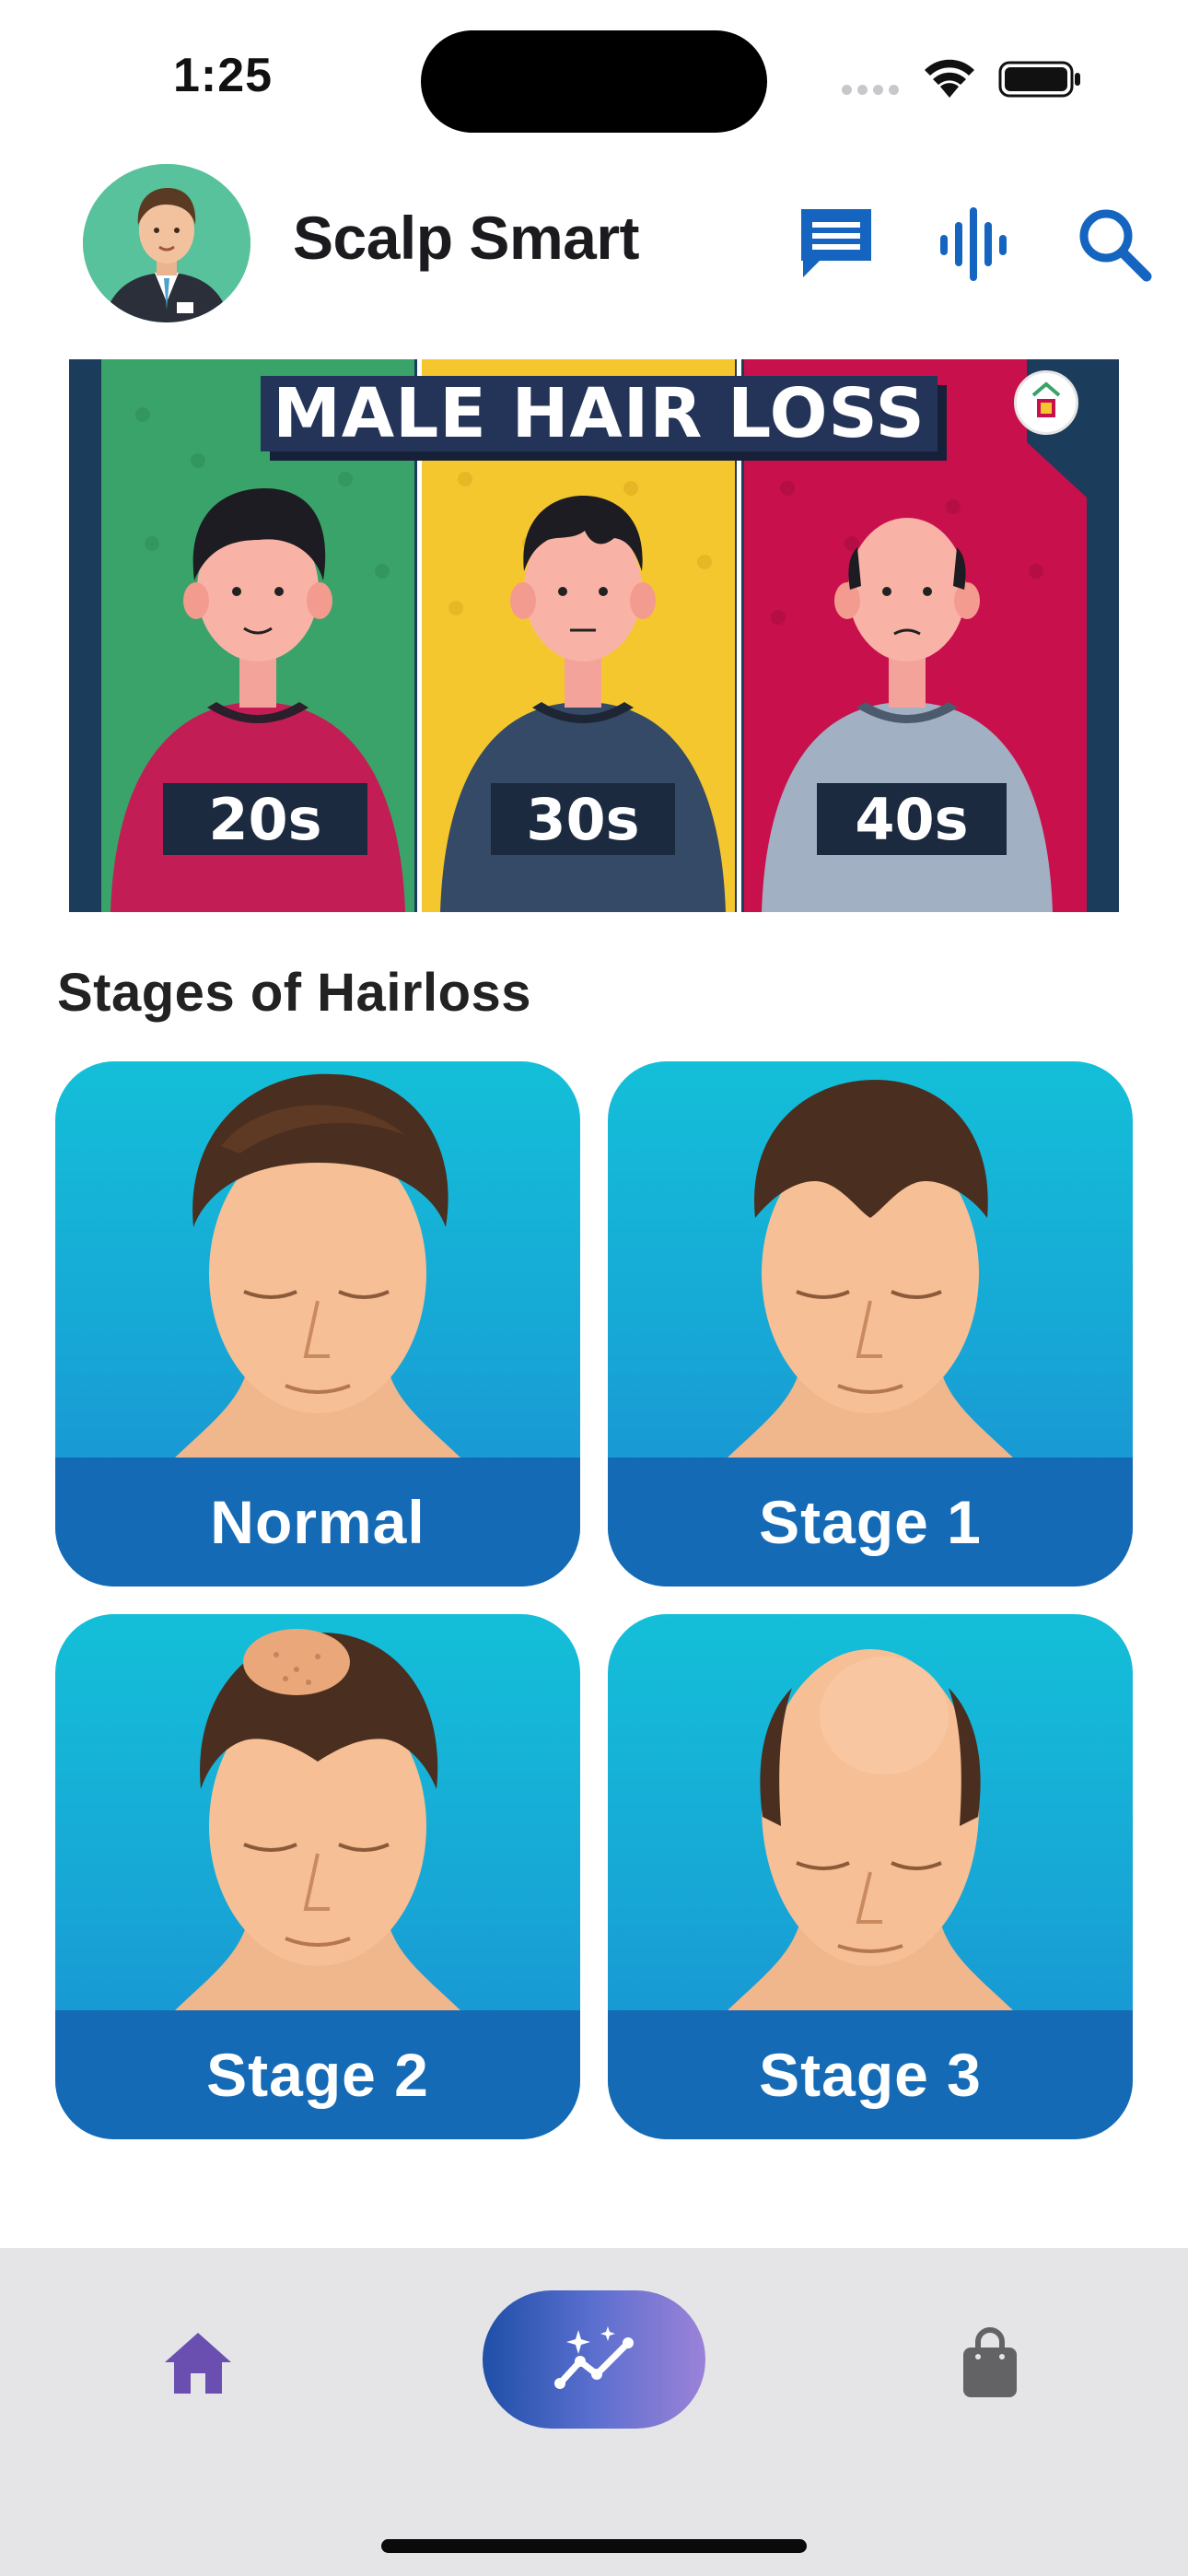  What do you see at coordinates (466, 238) in the screenshot?
I see `app-title: Scalp Smart` at bounding box center [466, 238].